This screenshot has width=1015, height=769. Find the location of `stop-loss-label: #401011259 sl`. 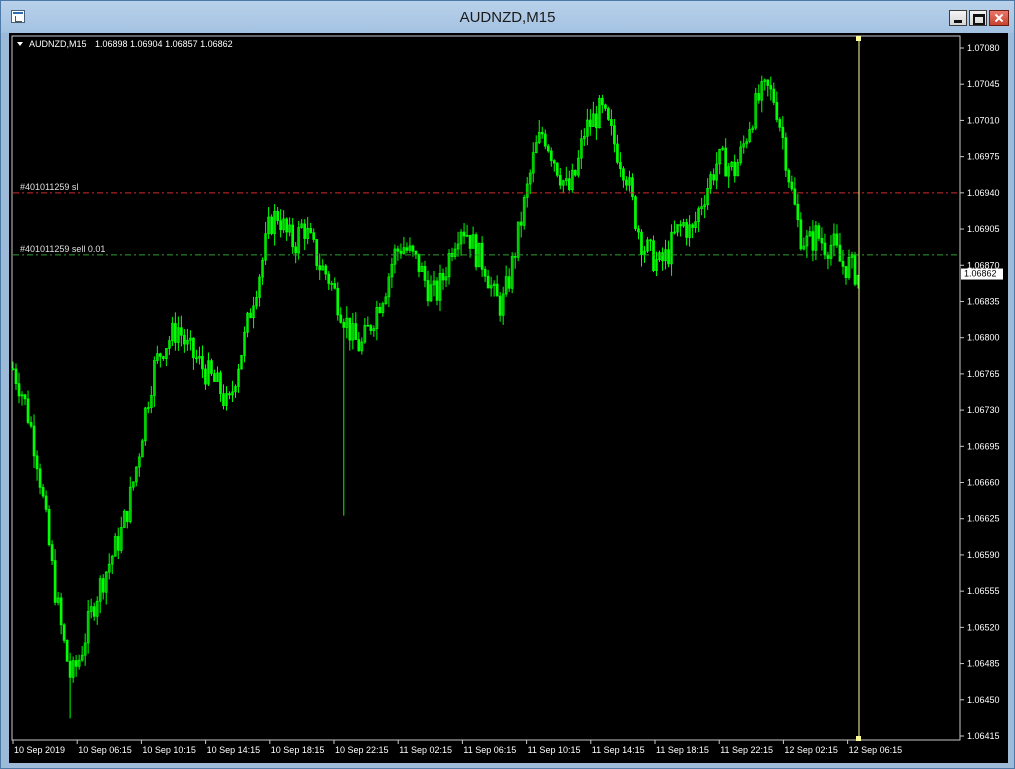

stop-loss-label: #401011259 sl is located at coordinates (49, 187).